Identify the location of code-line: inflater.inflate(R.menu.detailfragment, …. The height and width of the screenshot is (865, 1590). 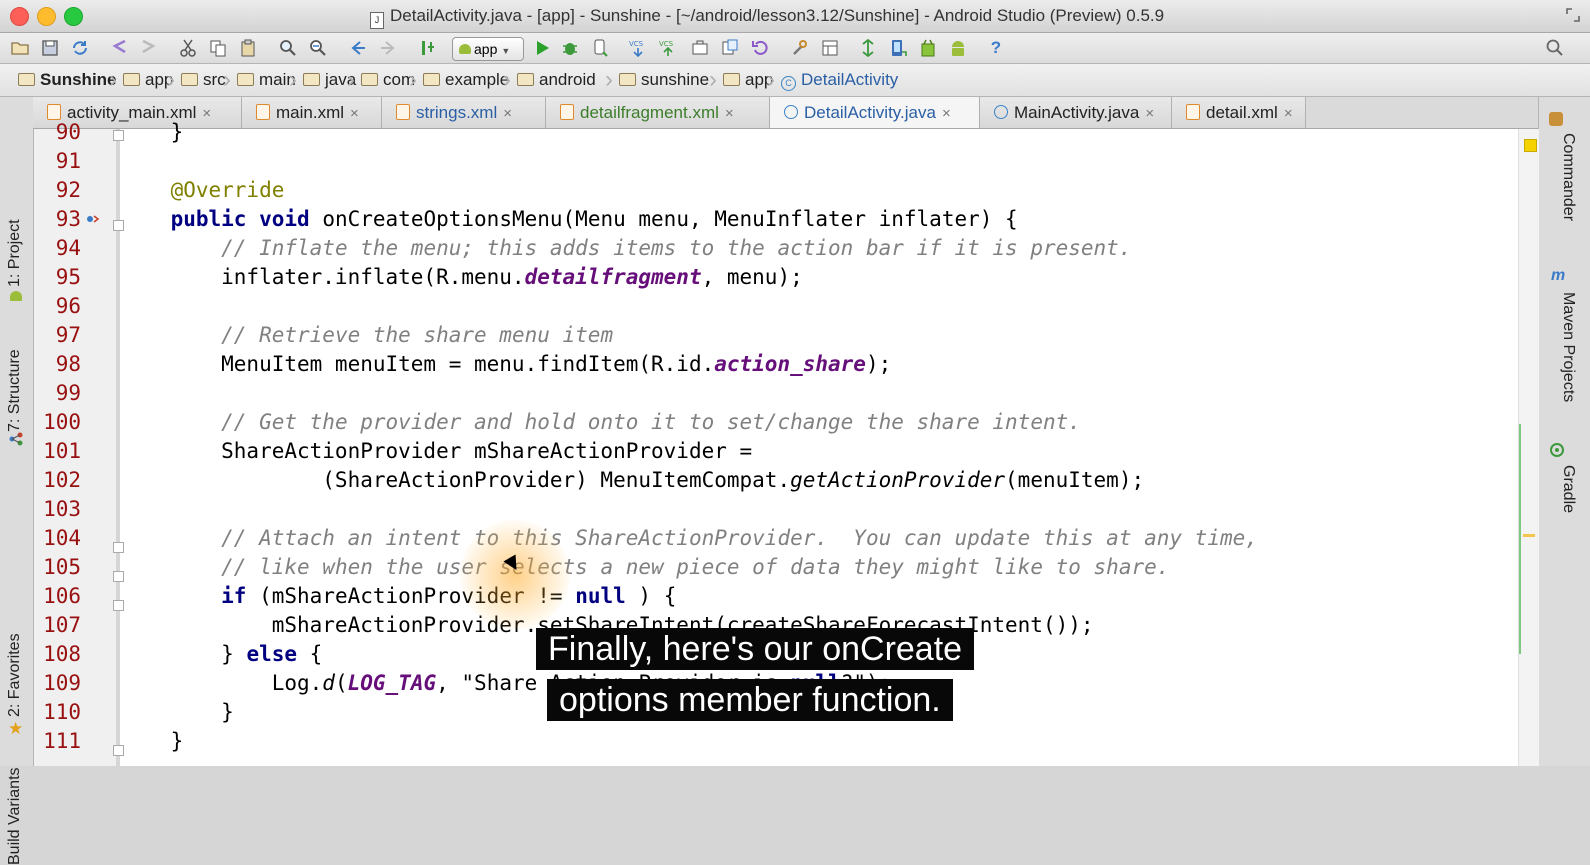
(461, 277).